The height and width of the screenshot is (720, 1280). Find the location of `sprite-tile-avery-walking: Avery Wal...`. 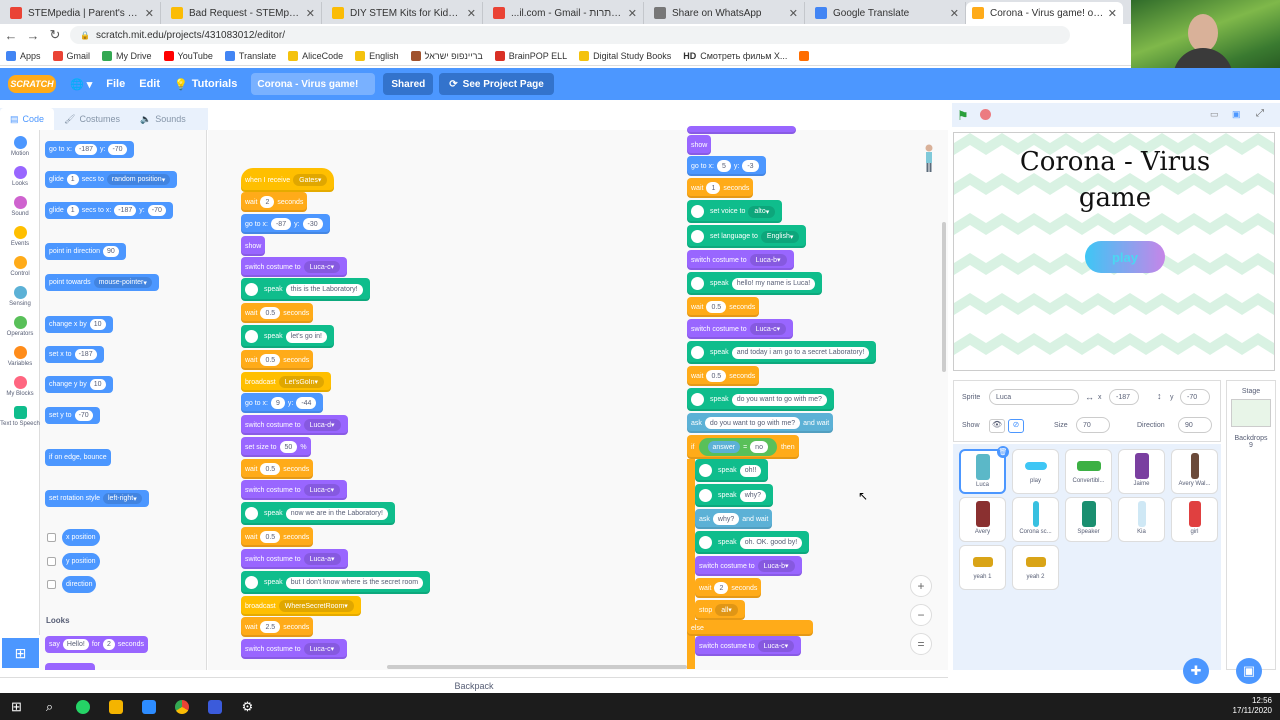

sprite-tile-avery-walking: Avery Wal... is located at coordinates (1194, 471).